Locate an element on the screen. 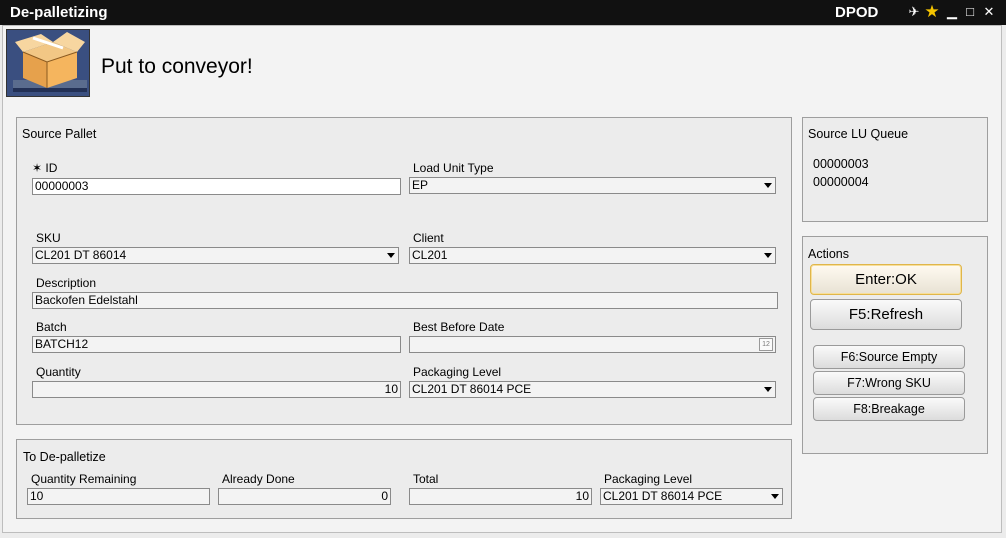  sku-select: CL201 DT 86014 is located at coordinates (215, 255).